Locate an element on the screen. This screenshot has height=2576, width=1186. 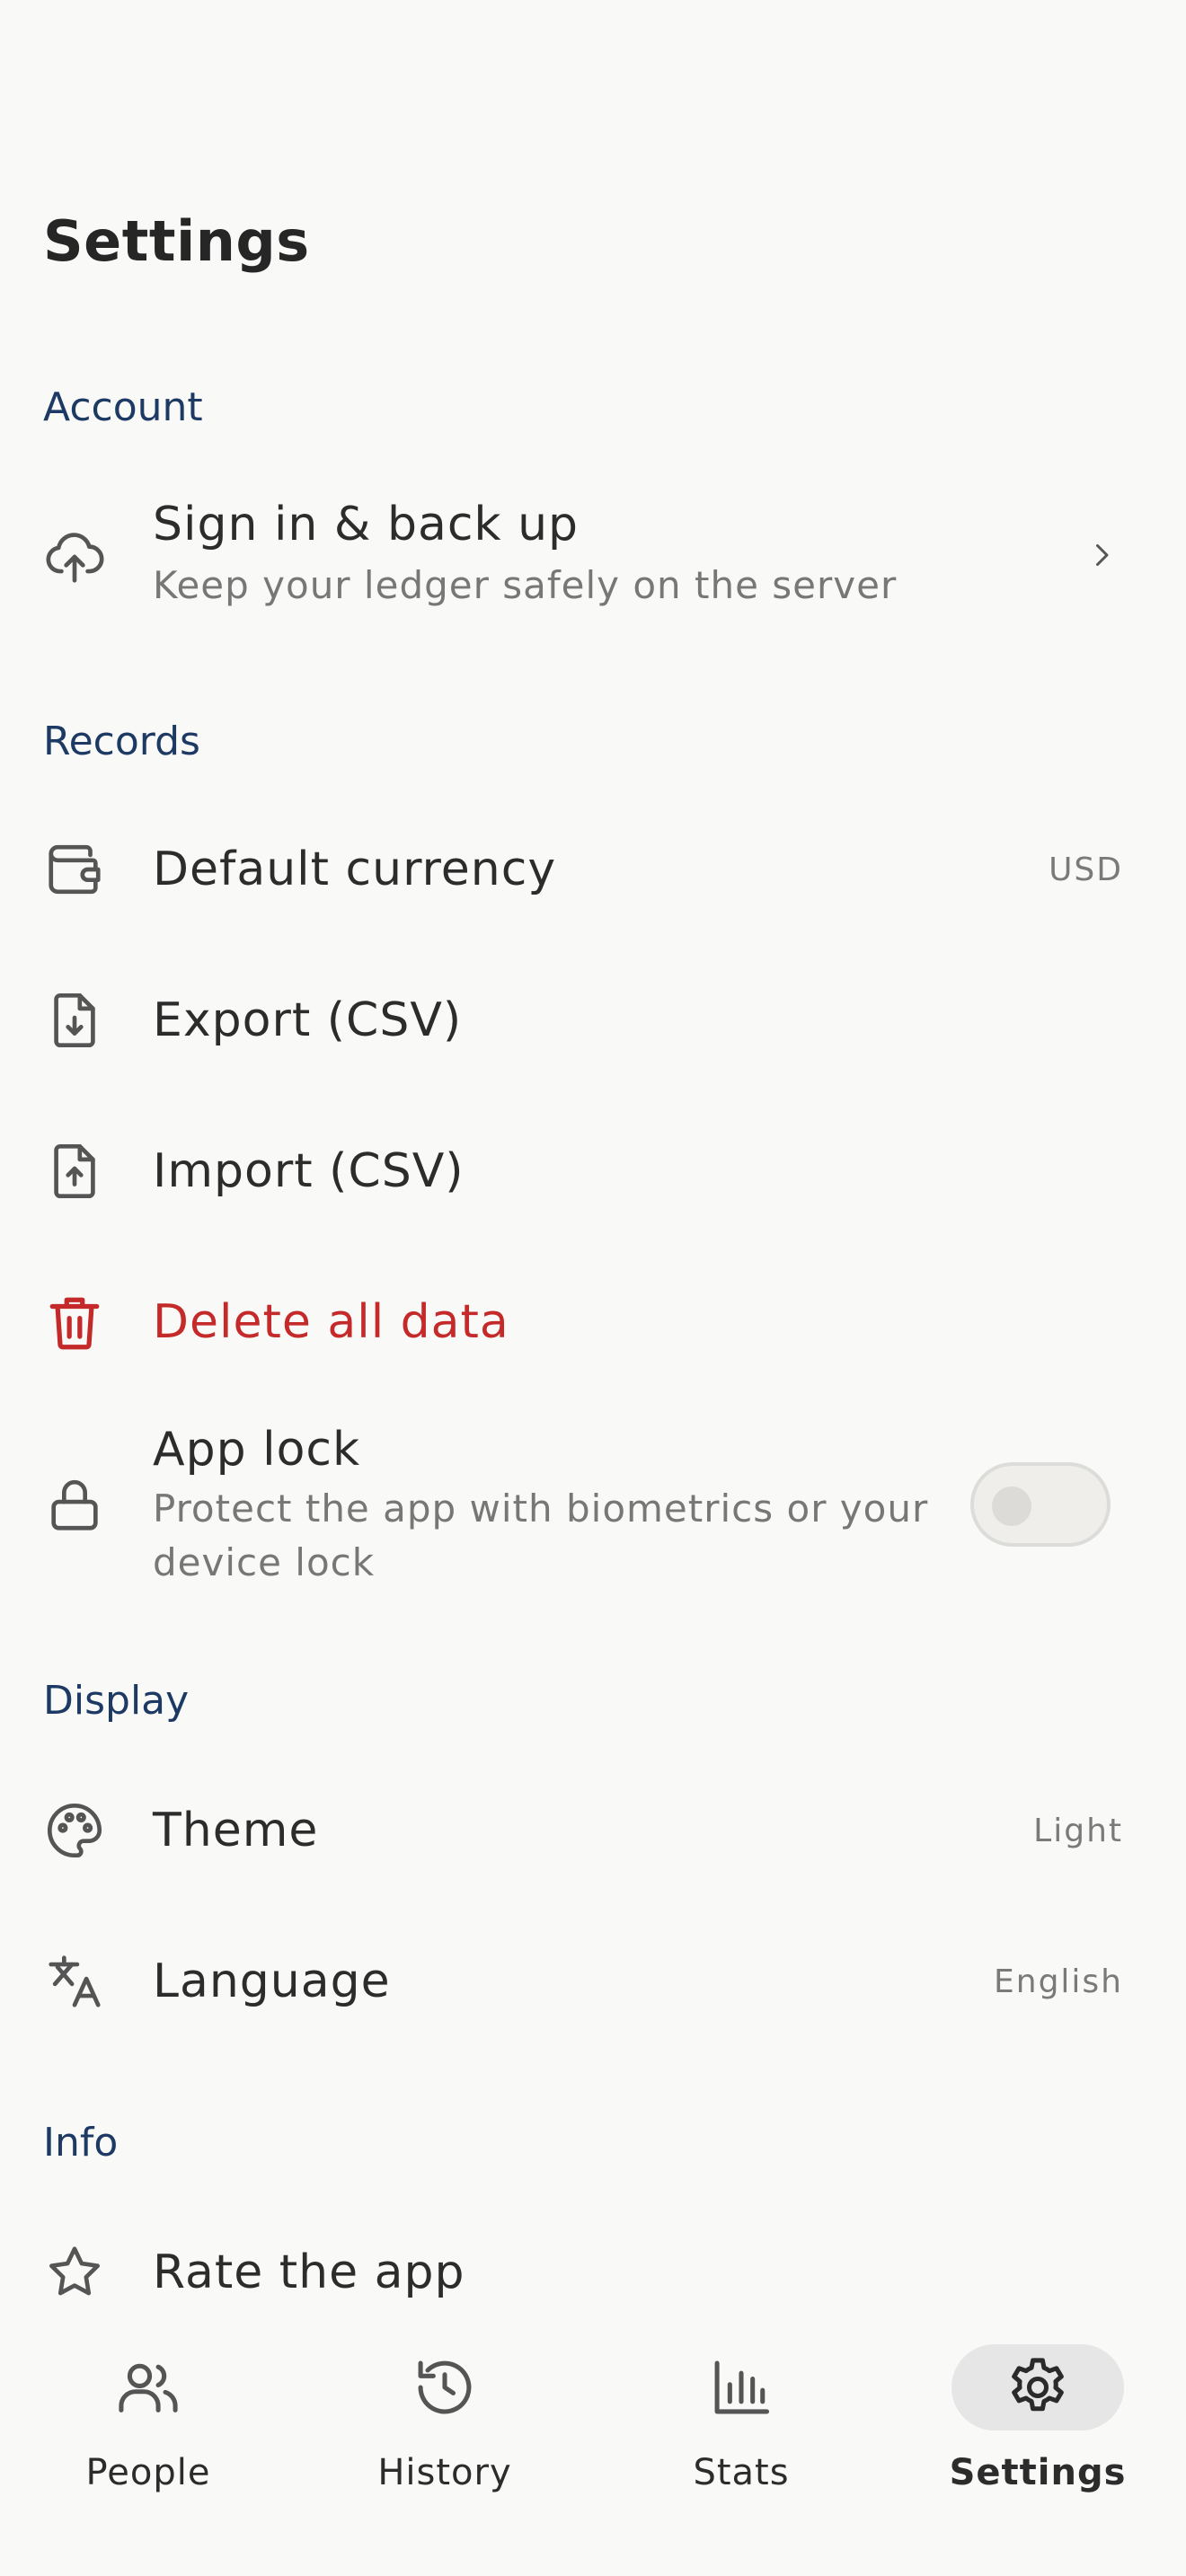
language-value: English is located at coordinates (1058, 1981).